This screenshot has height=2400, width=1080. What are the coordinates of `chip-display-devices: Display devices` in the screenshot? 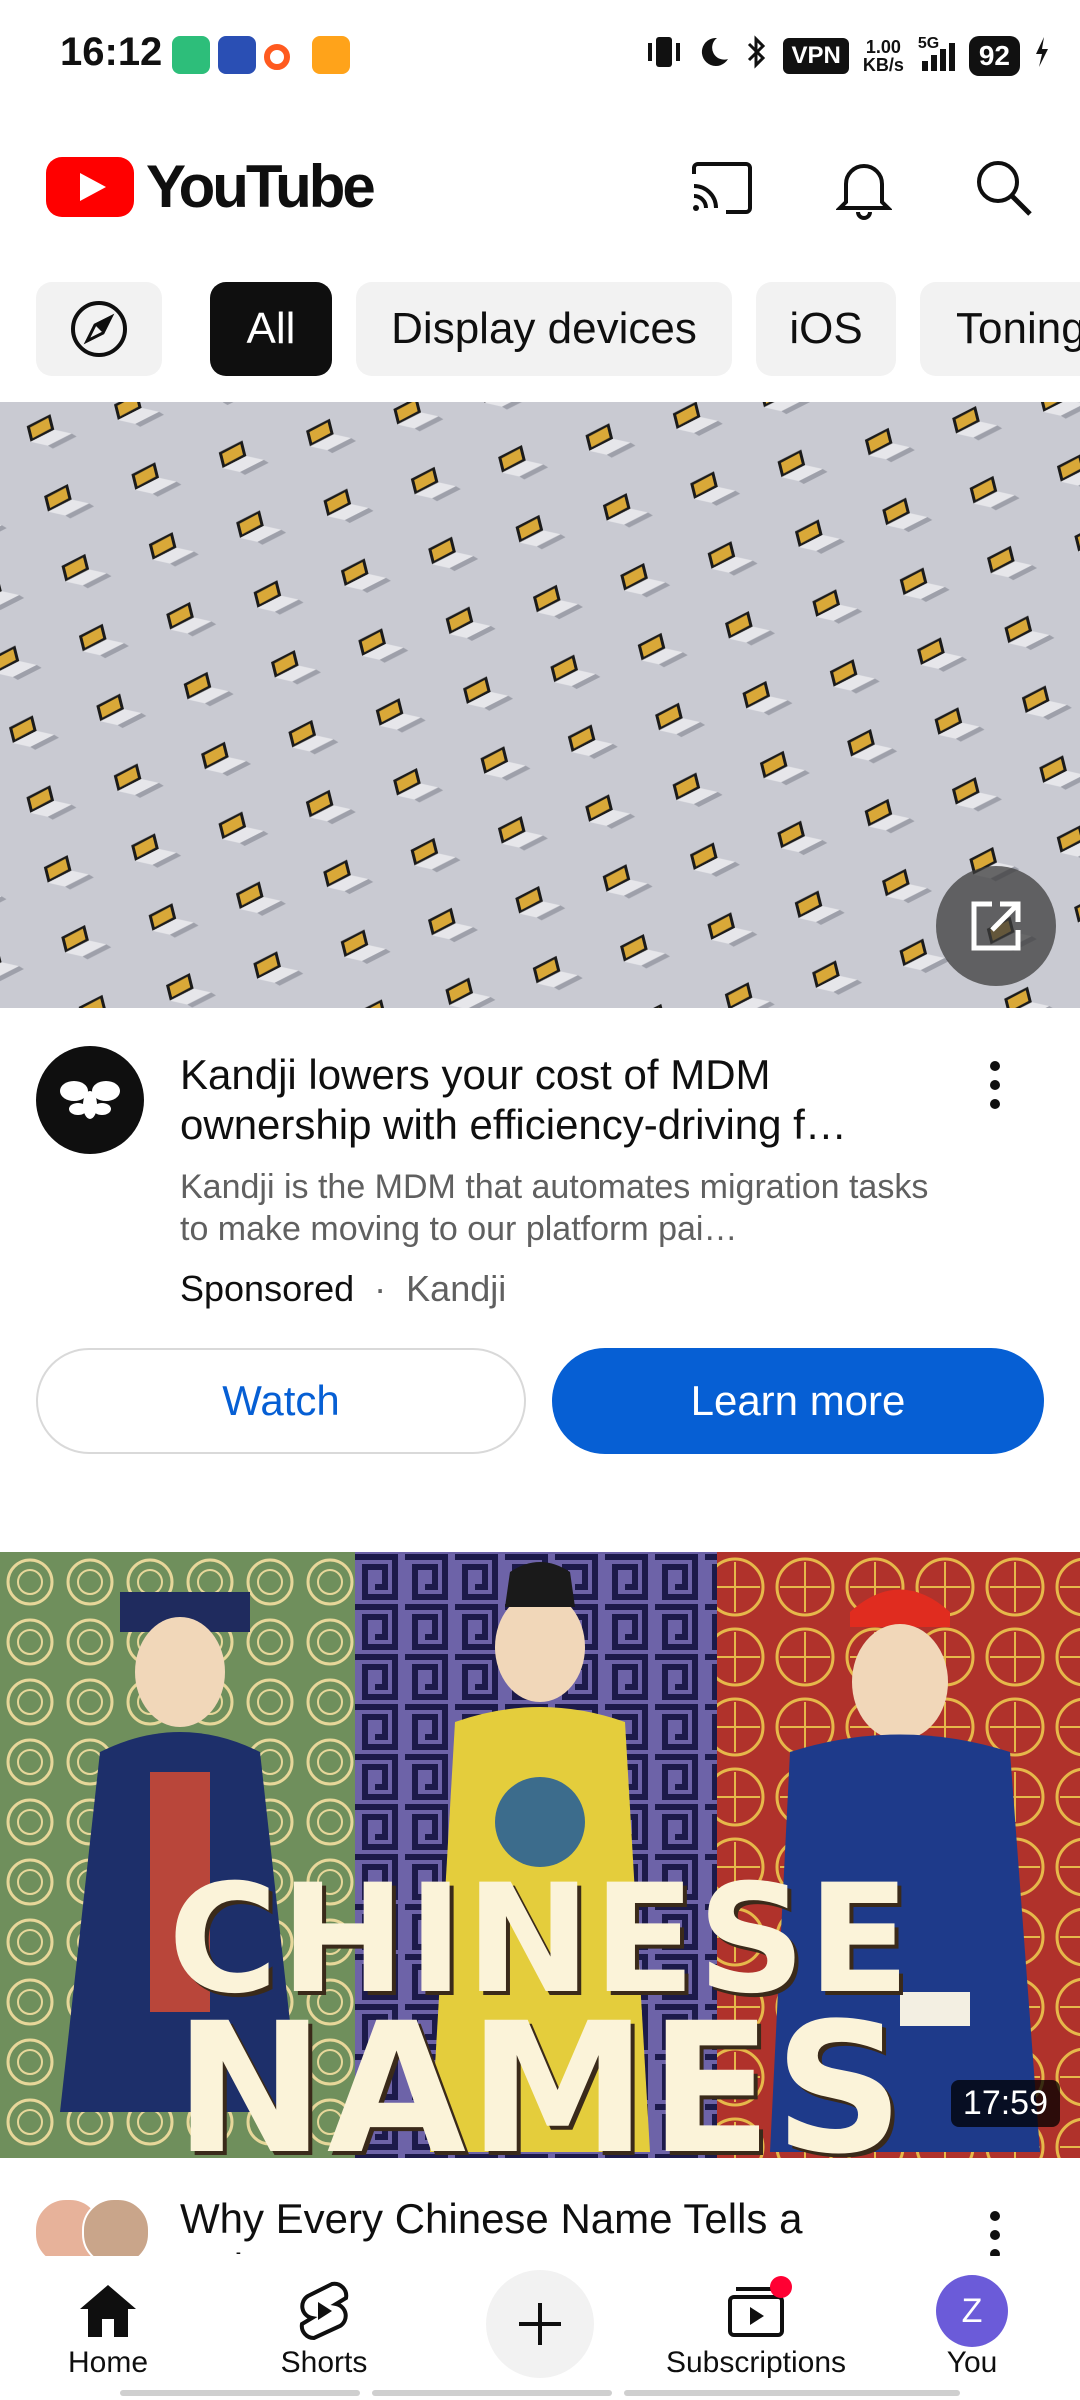 It's located at (544, 329).